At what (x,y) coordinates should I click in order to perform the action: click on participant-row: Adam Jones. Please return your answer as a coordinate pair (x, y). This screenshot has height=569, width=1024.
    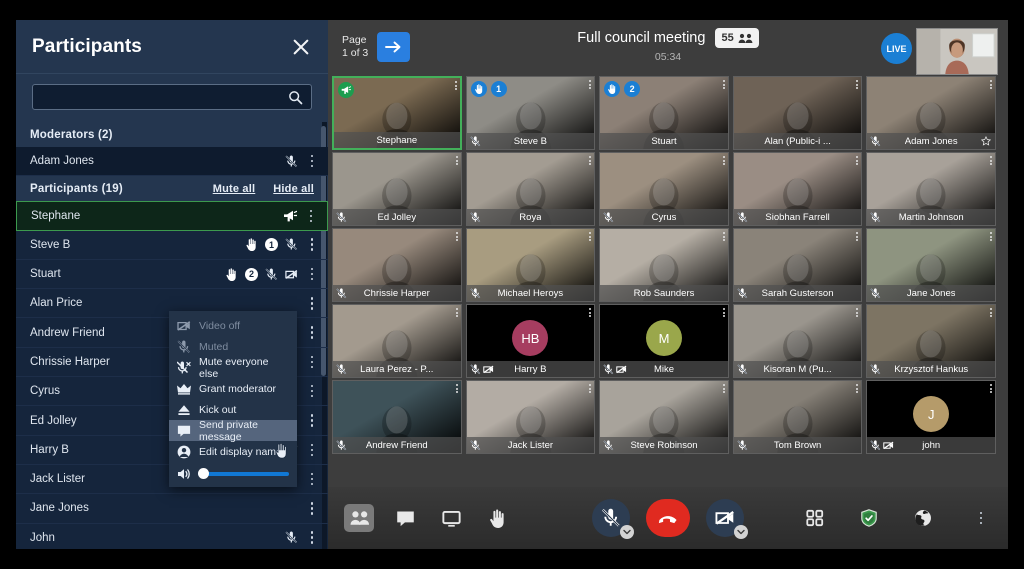
    Looking at the image, I should click on (172, 162).